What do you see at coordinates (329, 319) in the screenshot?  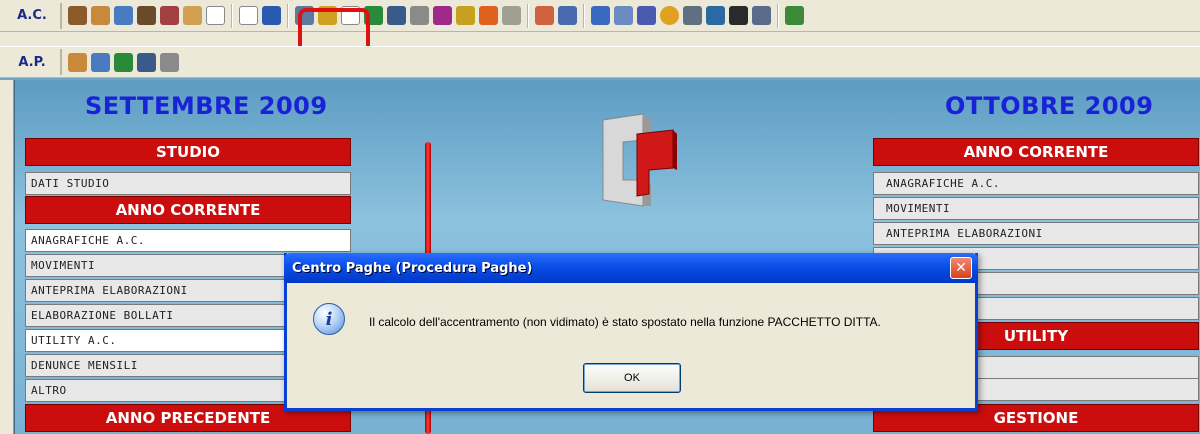 I see `info-icon: i` at bounding box center [329, 319].